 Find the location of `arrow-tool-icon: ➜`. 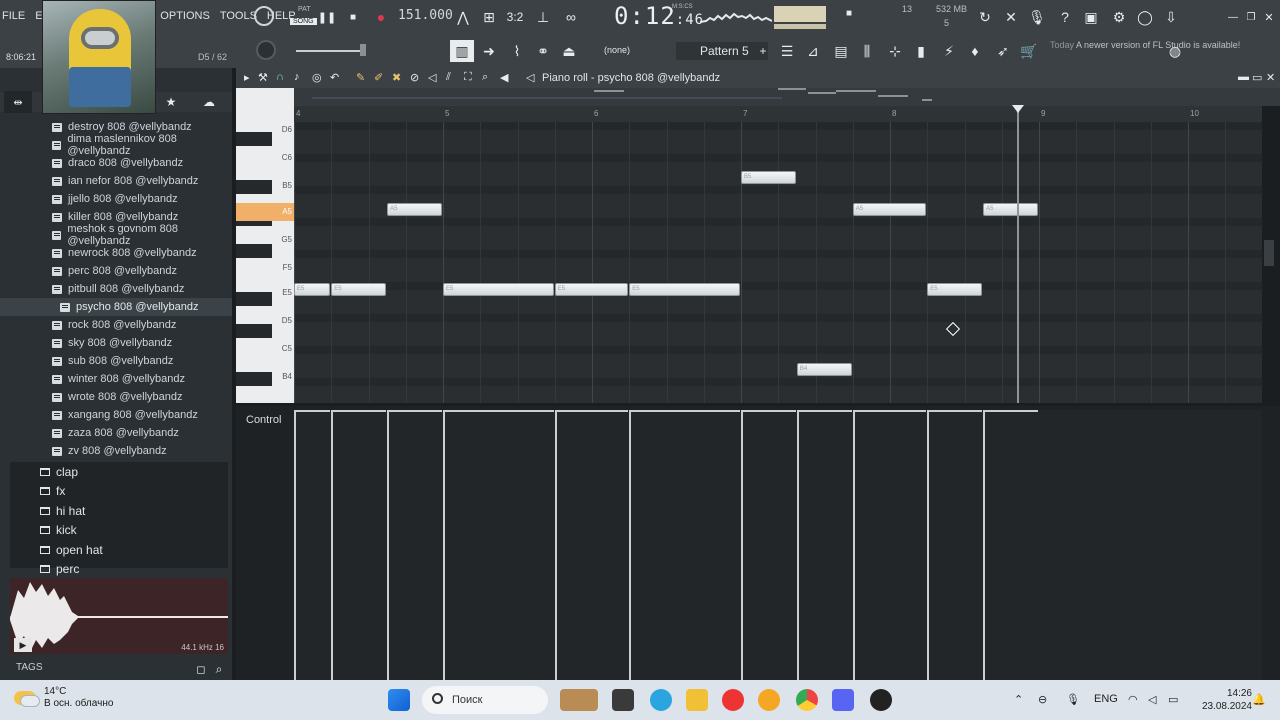

arrow-tool-icon: ➜ is located at coordinates (489, 51).